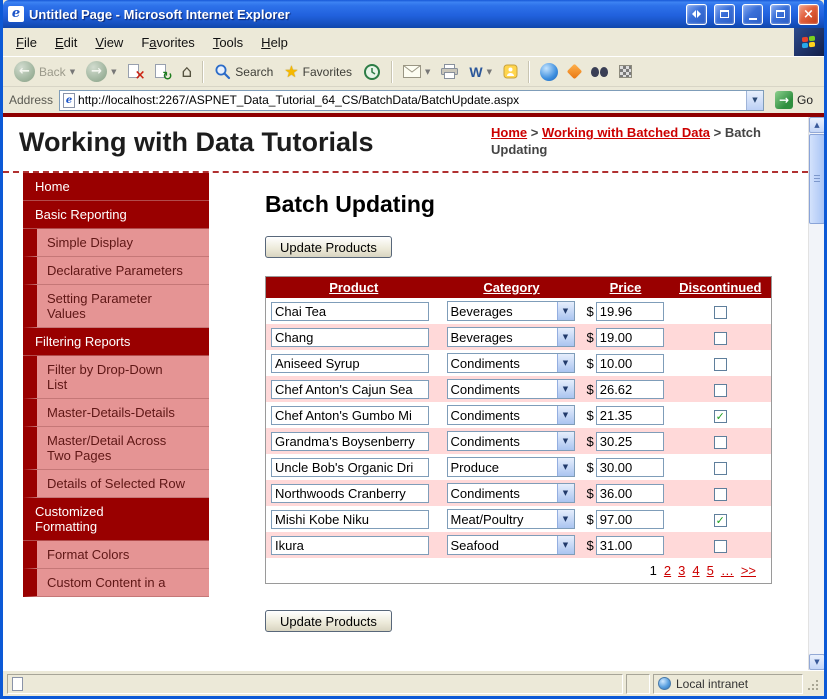 Image resolution: width=827 pixels, height=699 pixels. What do you see at coordinates (816, 393) in the screenshot?
I see `vertical-scrollbar: ▲ ▼` at bounding box center [816, 393].